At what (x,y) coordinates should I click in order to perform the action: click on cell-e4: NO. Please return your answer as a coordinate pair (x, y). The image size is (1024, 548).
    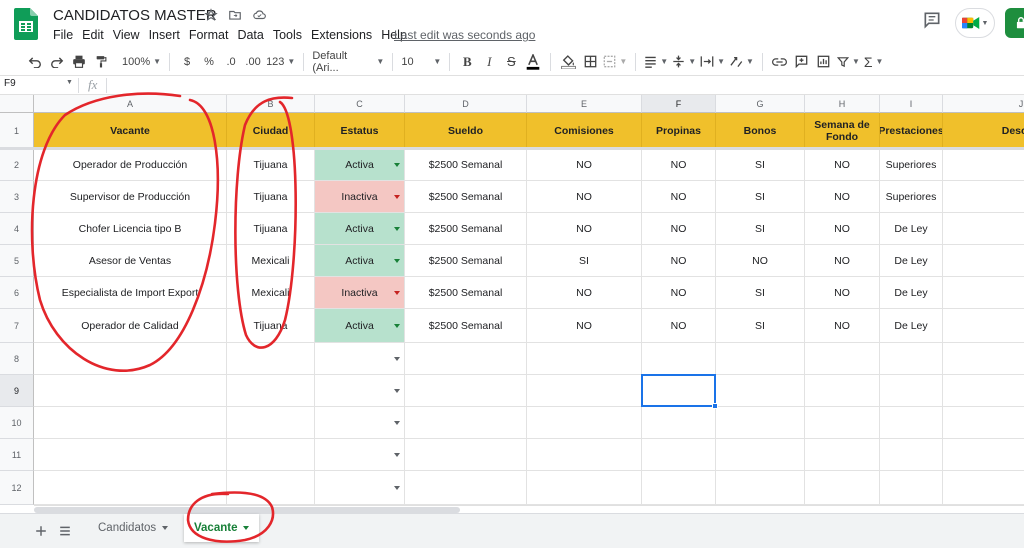
    Looking at the image, I should click on (584, 229).